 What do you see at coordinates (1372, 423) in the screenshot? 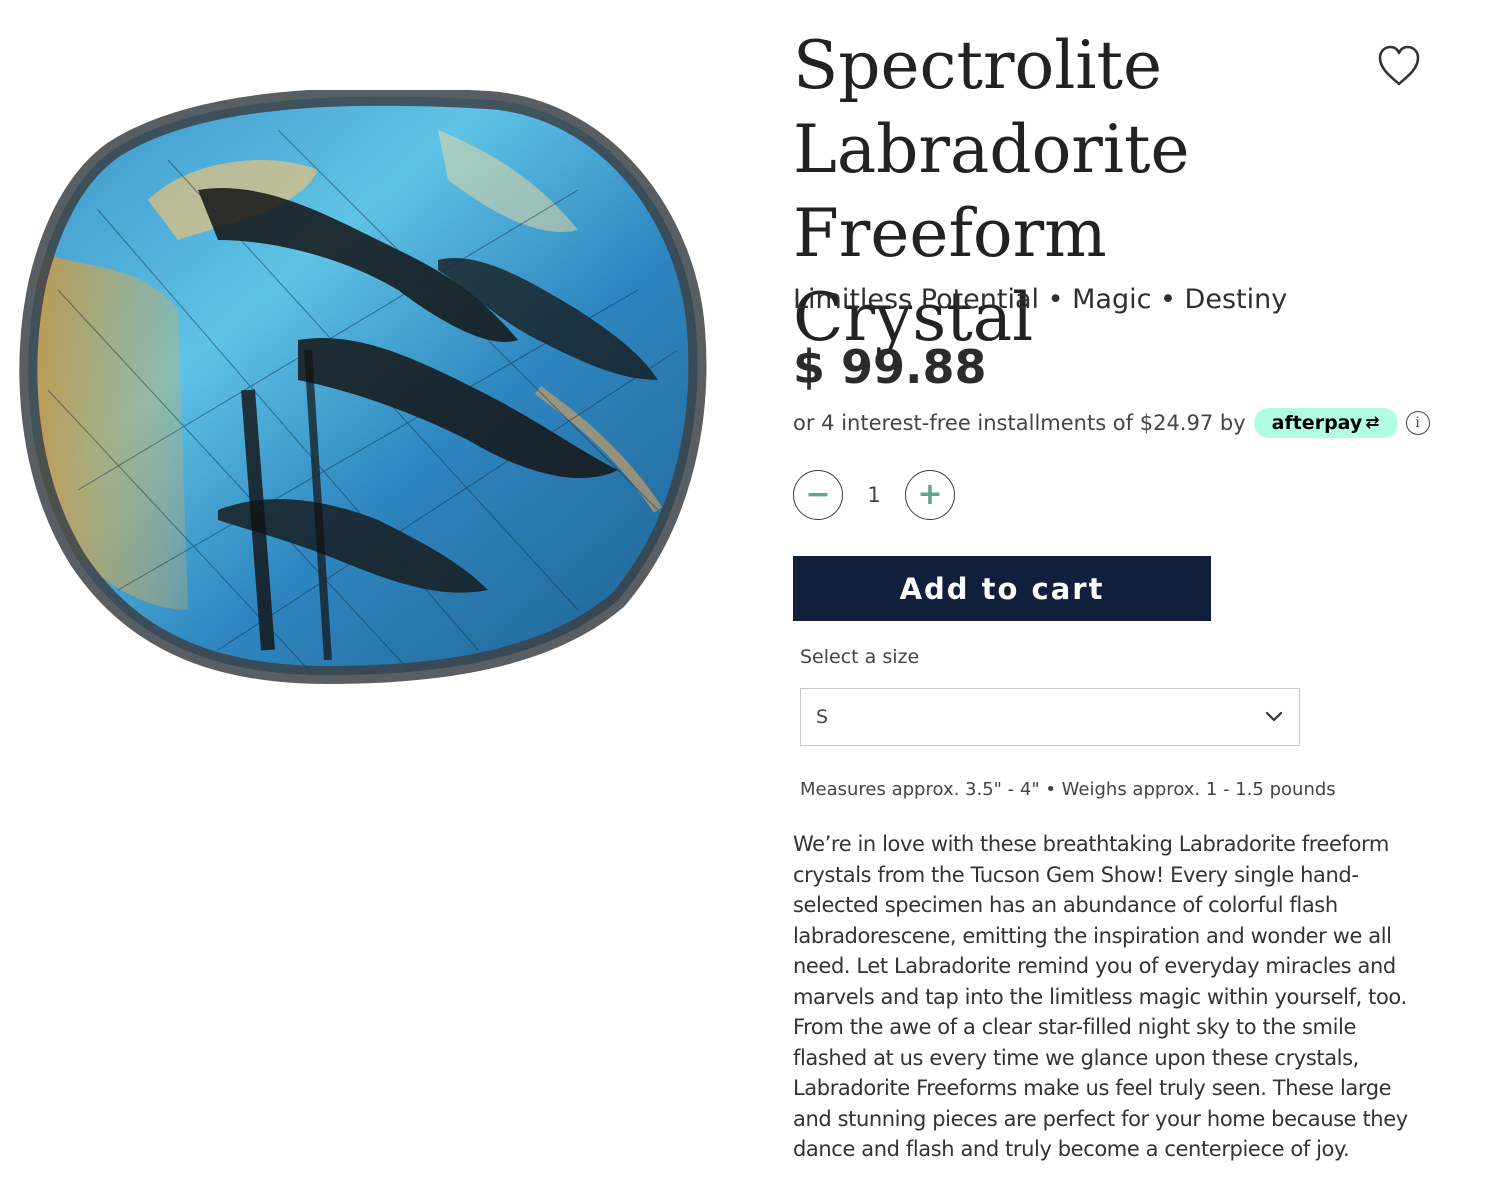
I see `afterpay-arrows-icon: ⇄` at bounding box center [1372, 423].